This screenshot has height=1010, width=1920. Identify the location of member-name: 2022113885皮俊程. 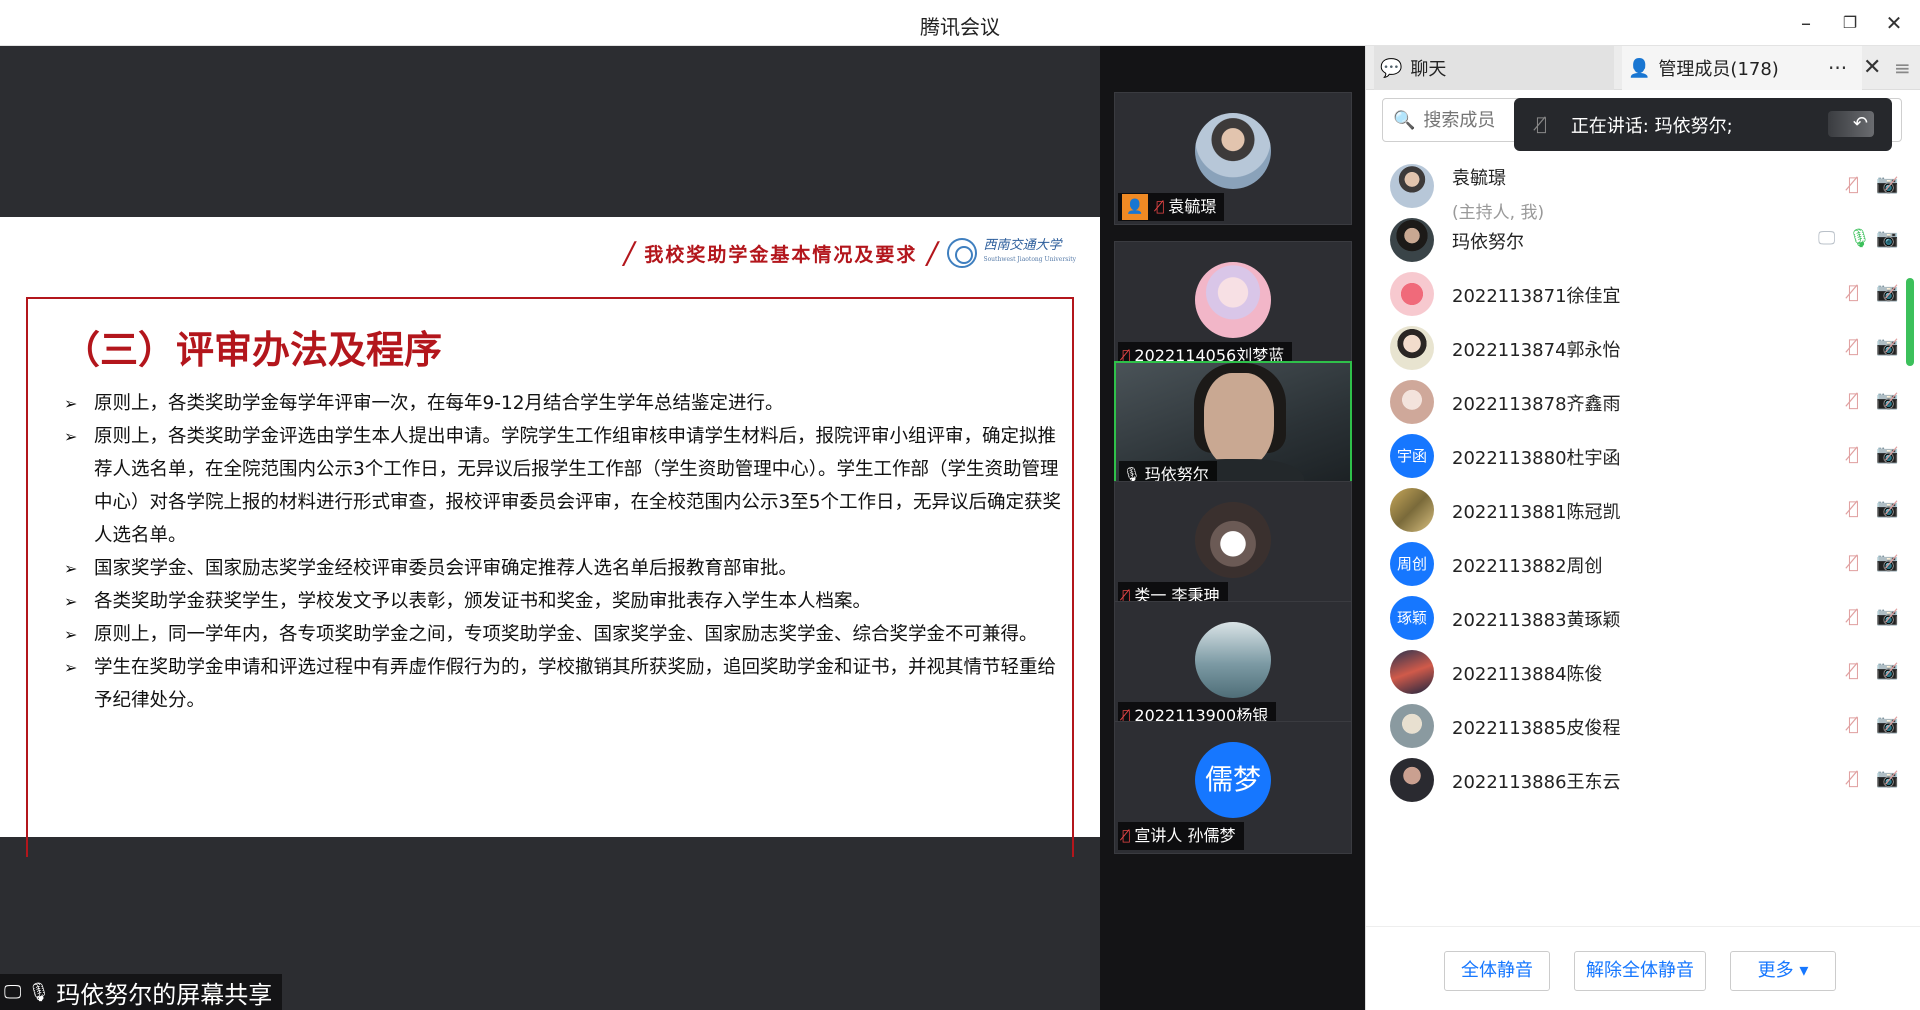
(1536, 728).